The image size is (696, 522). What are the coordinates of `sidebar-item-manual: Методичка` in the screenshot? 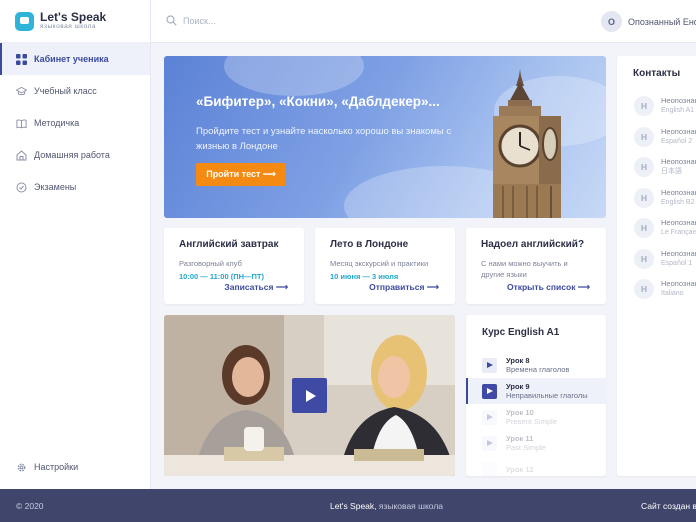 It's located at (75, 123).